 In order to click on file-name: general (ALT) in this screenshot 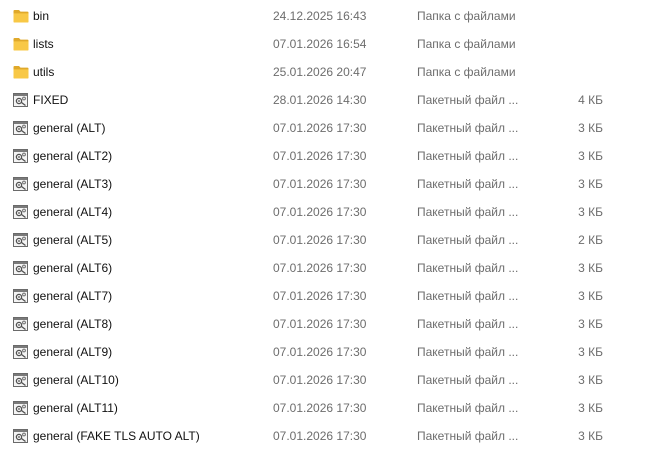, I will do `click(69, 128)`.